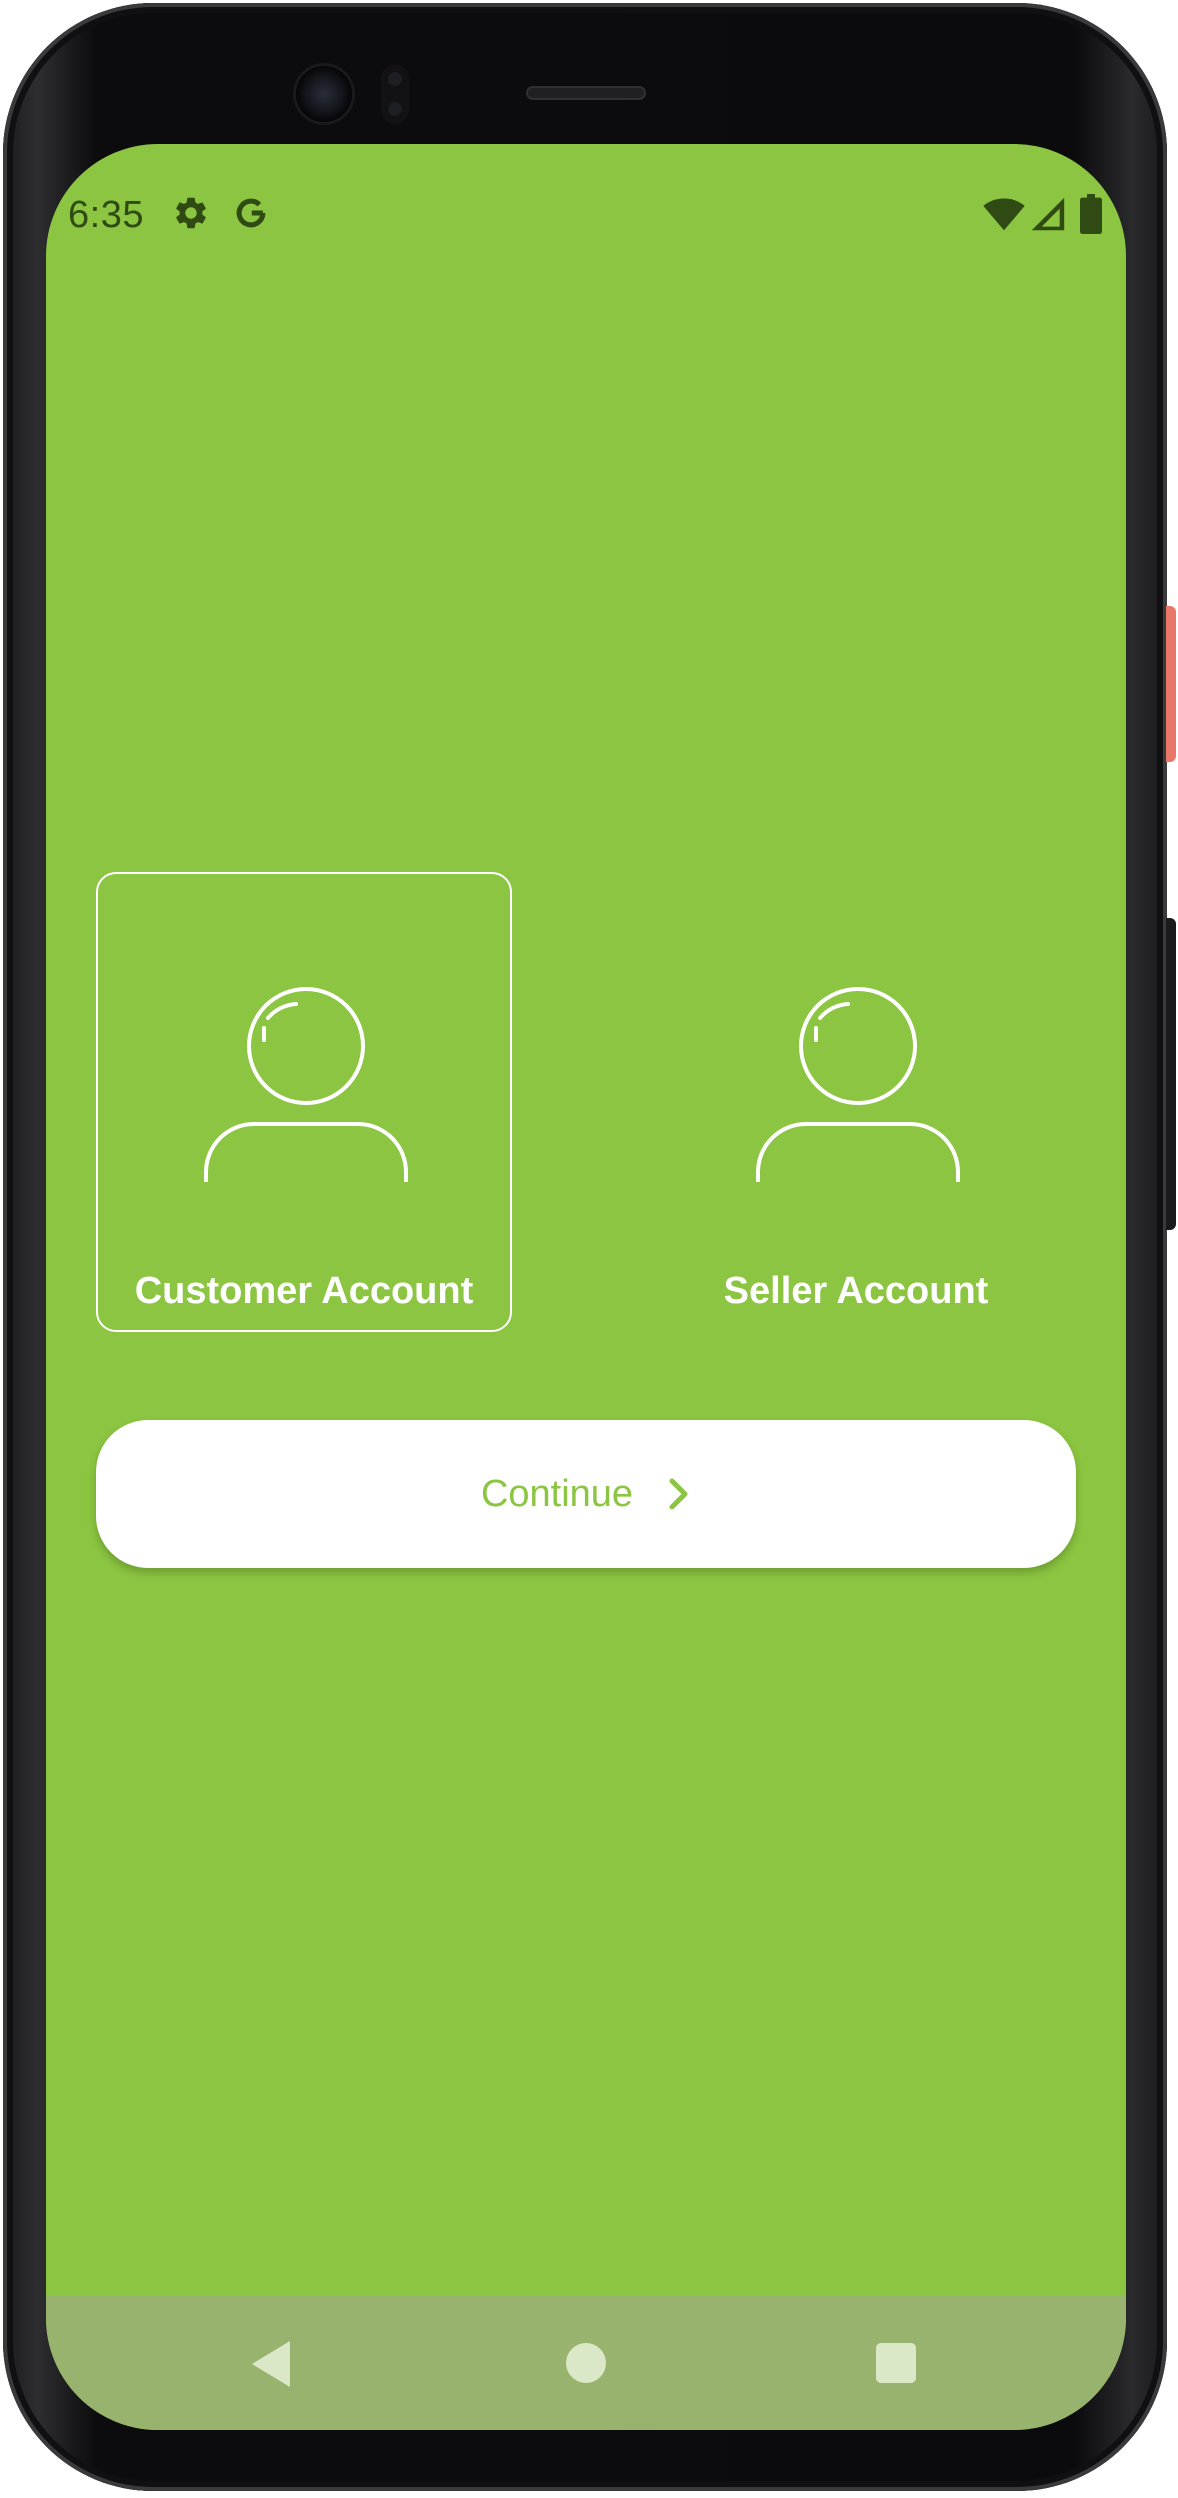  I want to click on continue-label: Continue, so click(557, 1493).